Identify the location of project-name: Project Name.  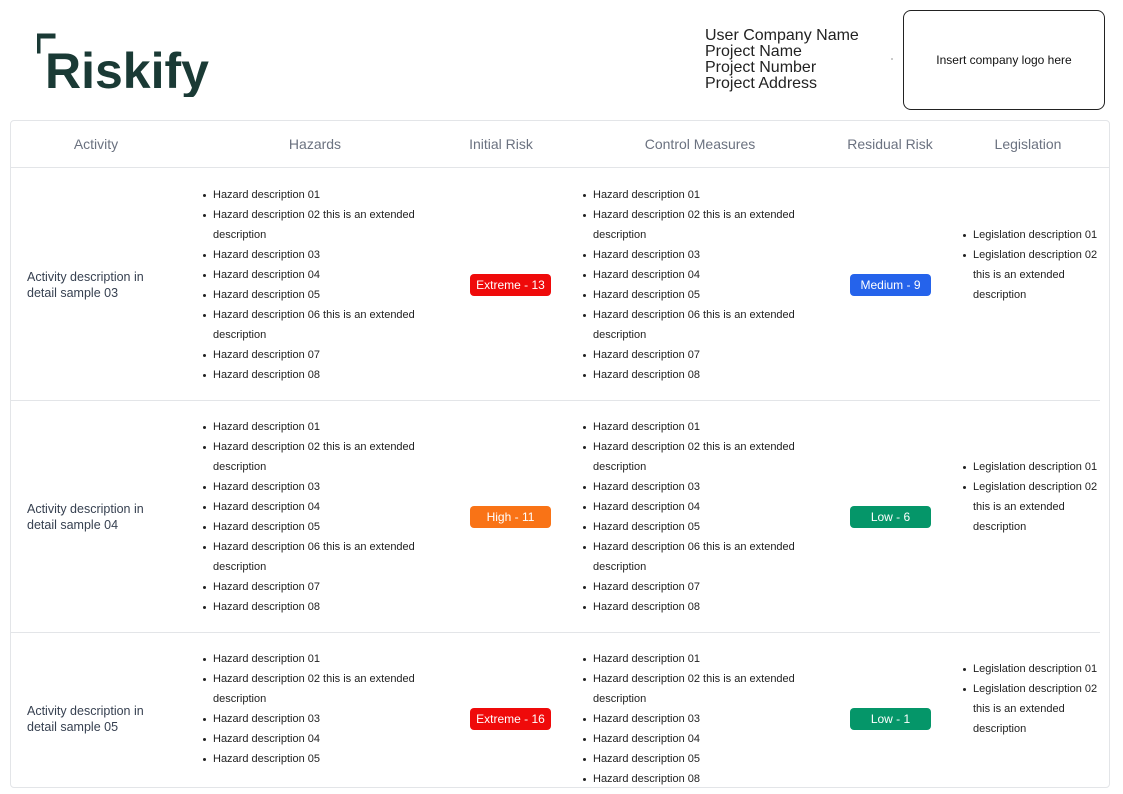
(753, 51).